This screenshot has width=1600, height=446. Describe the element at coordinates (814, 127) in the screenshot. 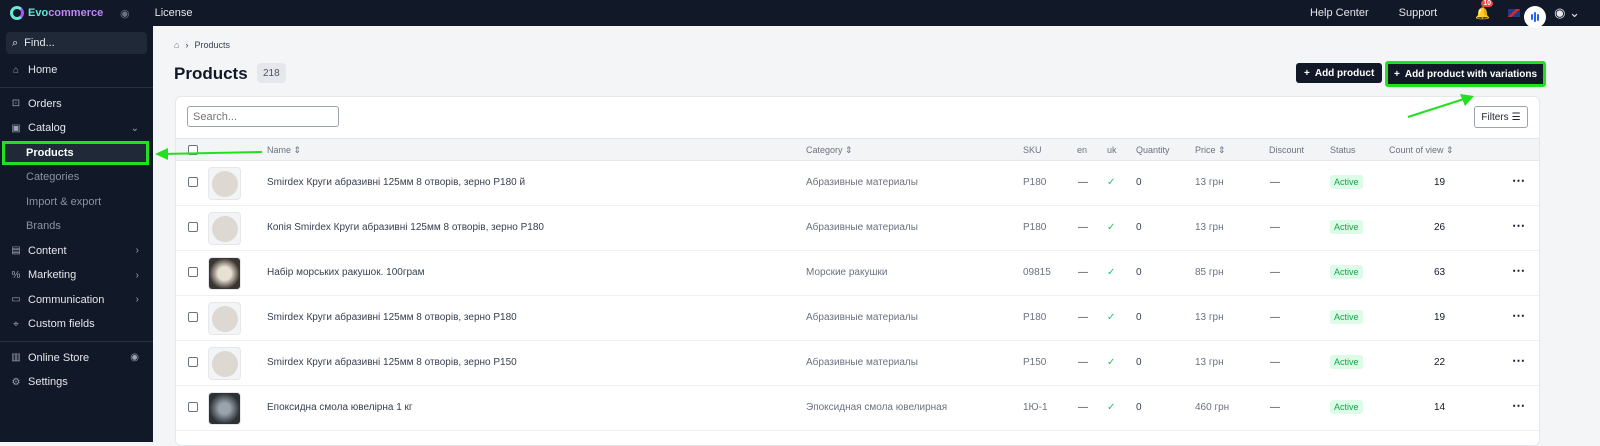

I see `annotation-arrows` at that location.